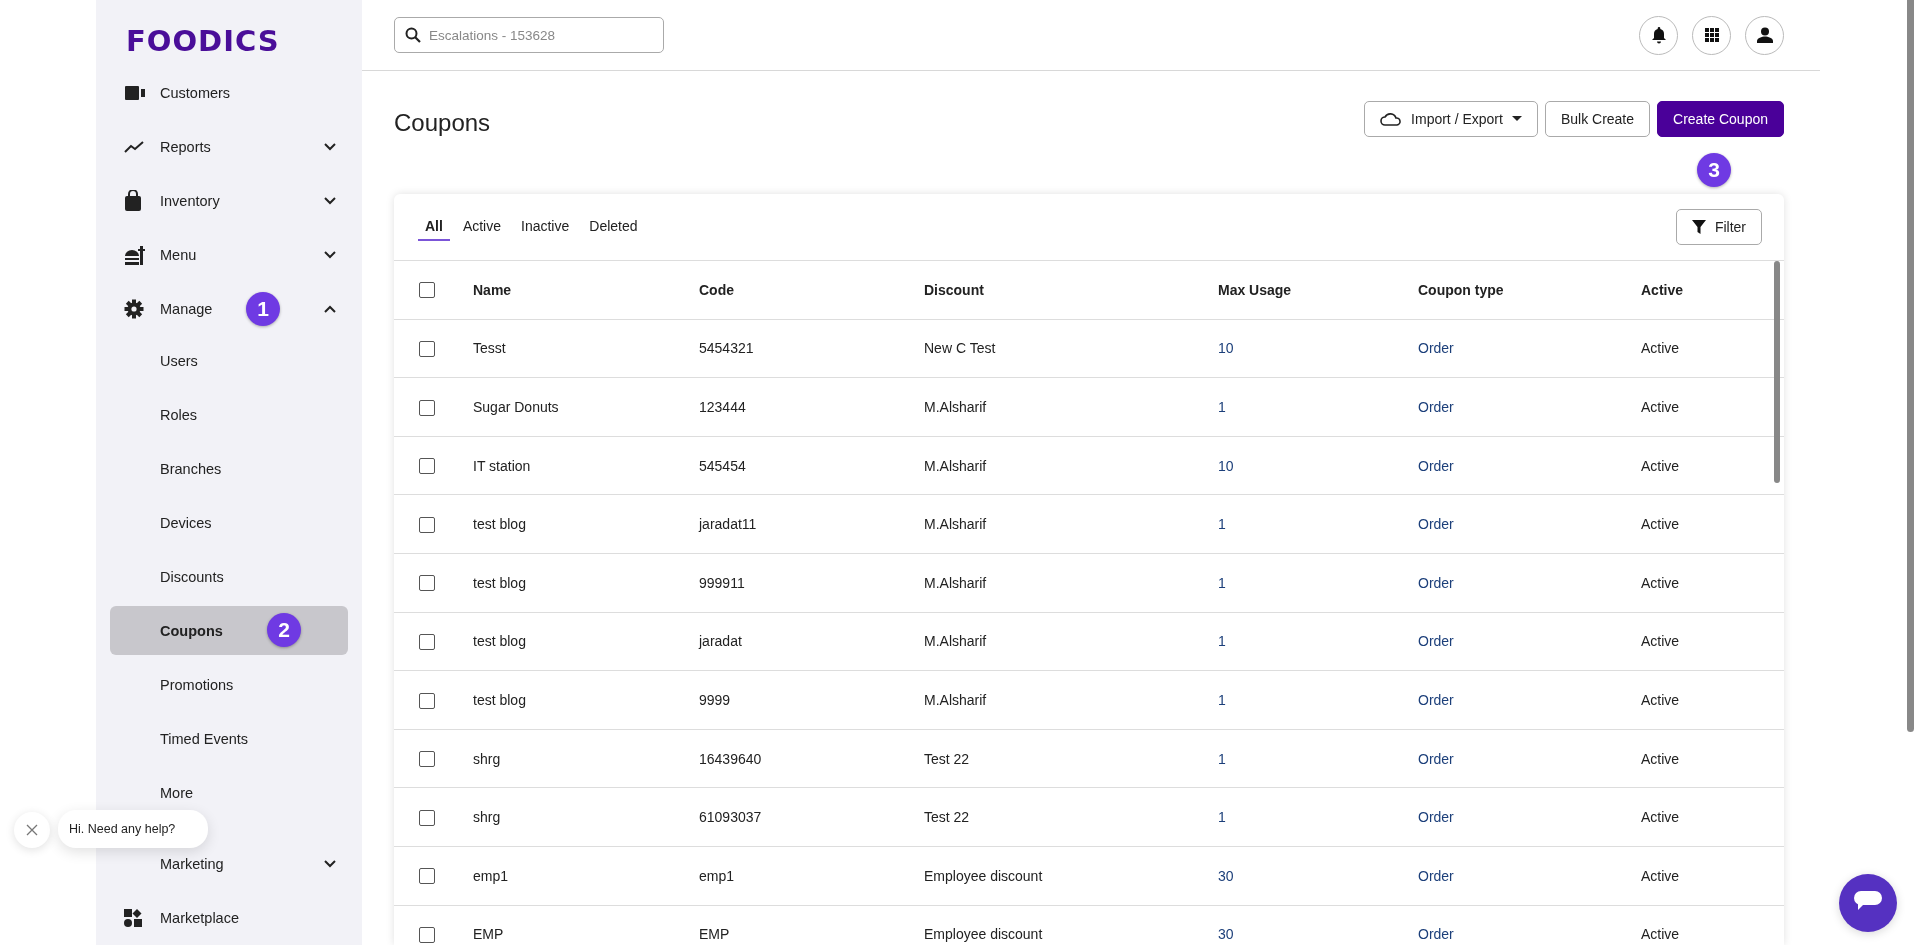 This screenshot has height=945, width=1920. What do you see at coordinates (1461, 289) in the screenshot?
I see `column-header: Coupon type` at bounding box center [1461, 289].